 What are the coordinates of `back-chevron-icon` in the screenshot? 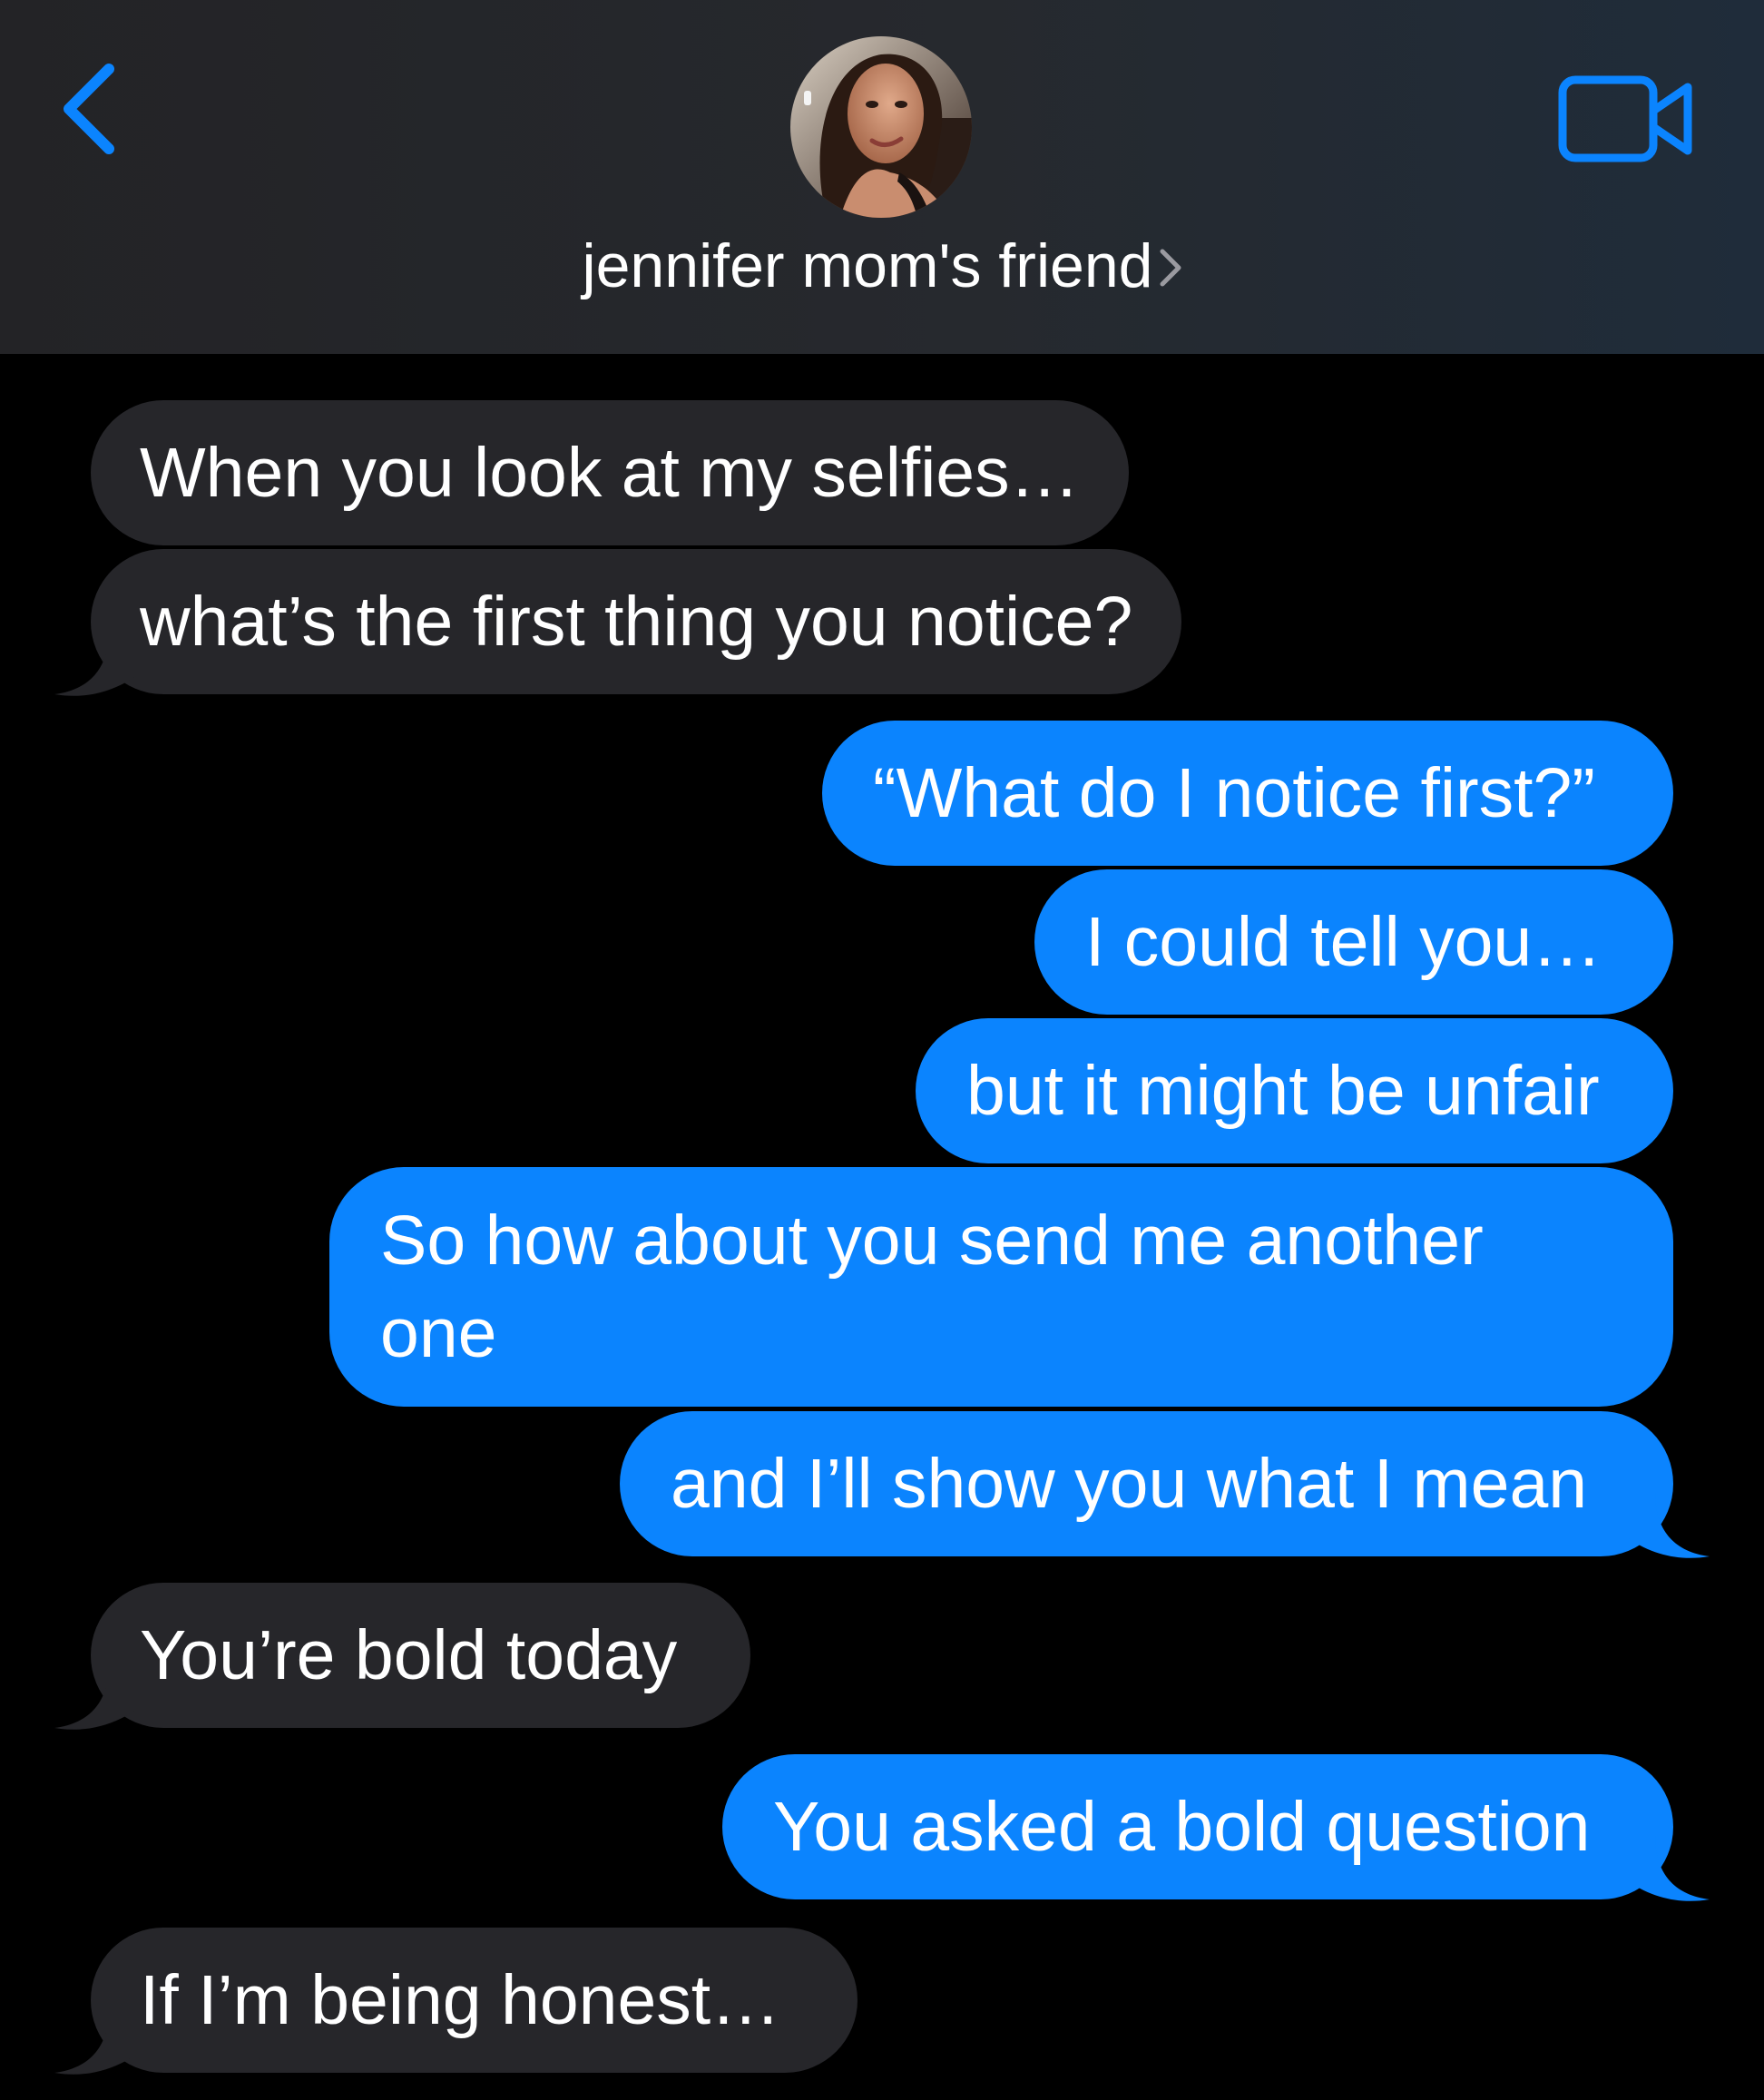 It's located at (90, 108).